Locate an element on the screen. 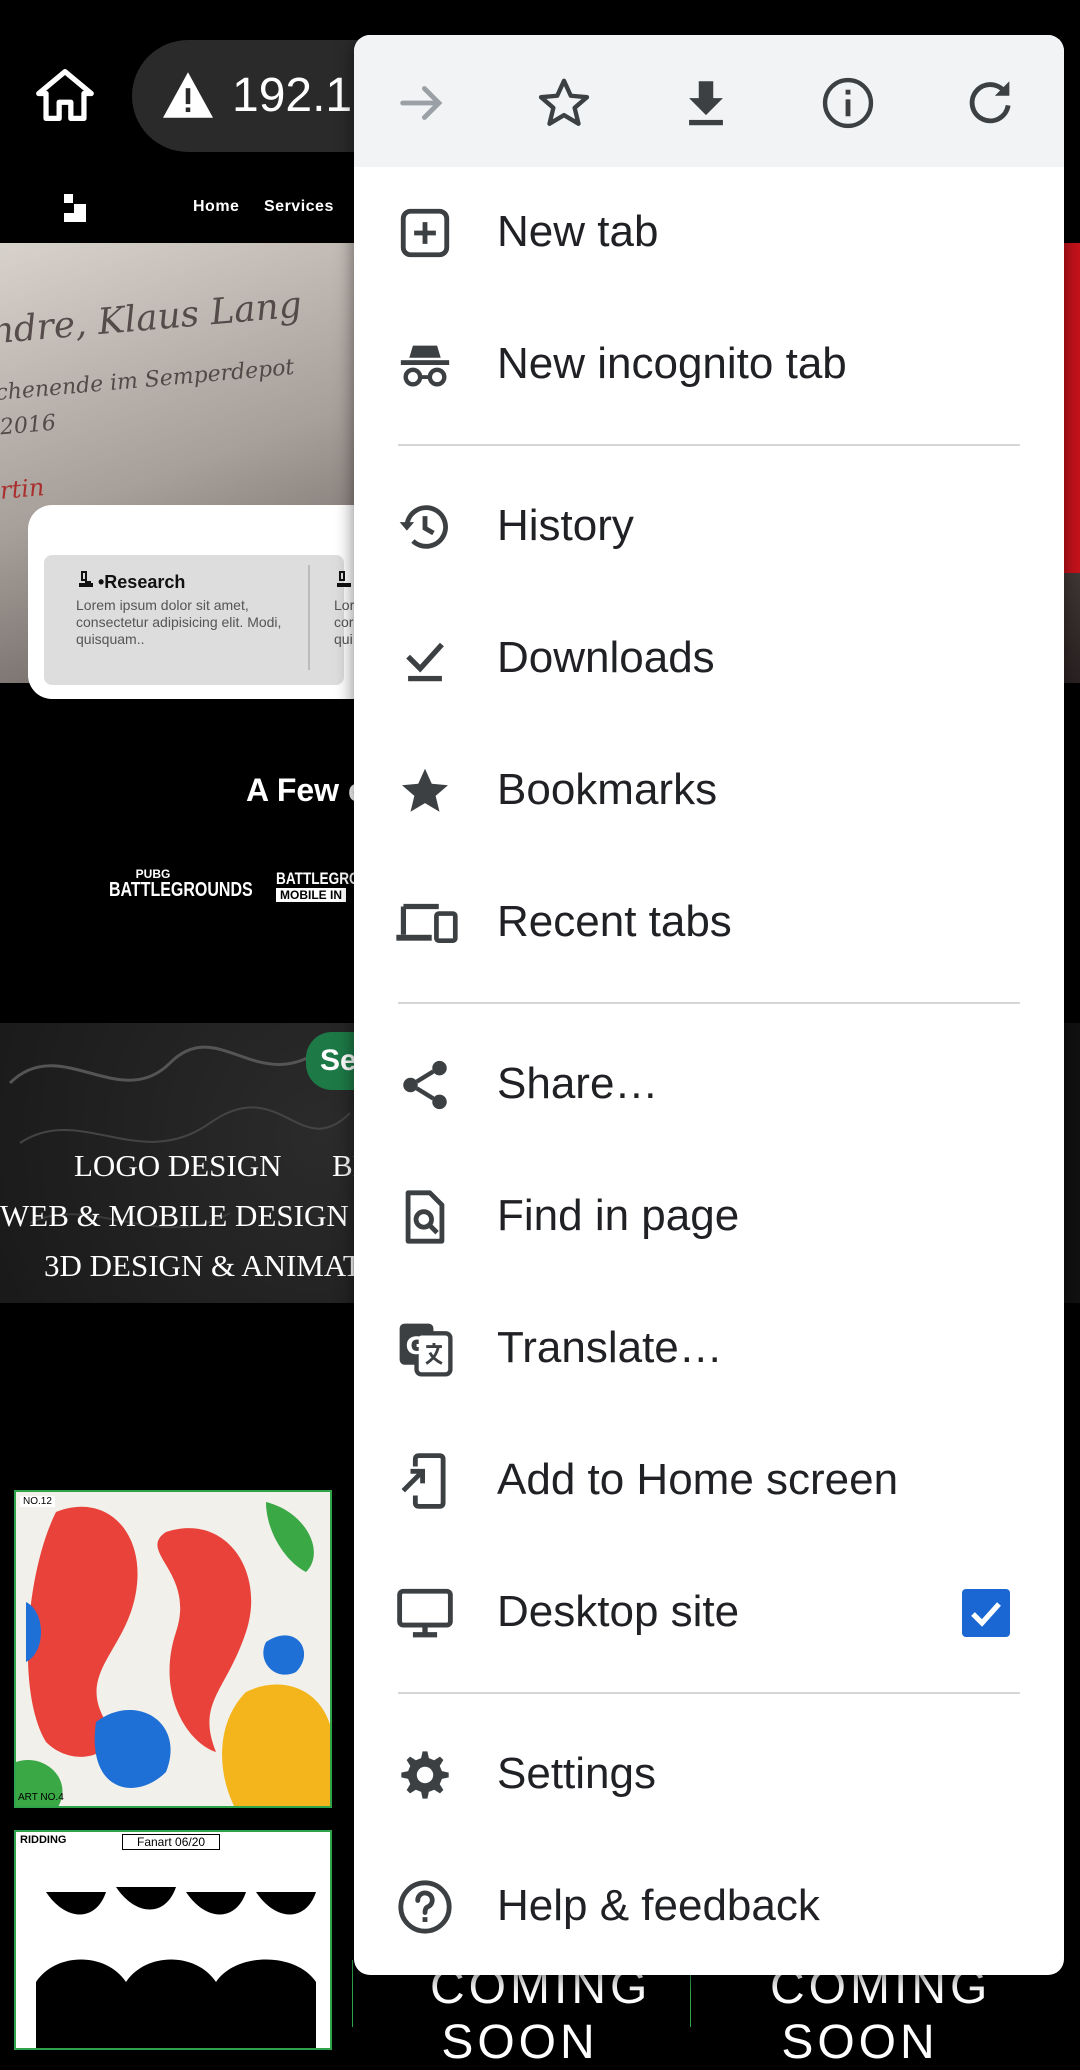  translate-icon: G is located at coordinates (425, 1349).